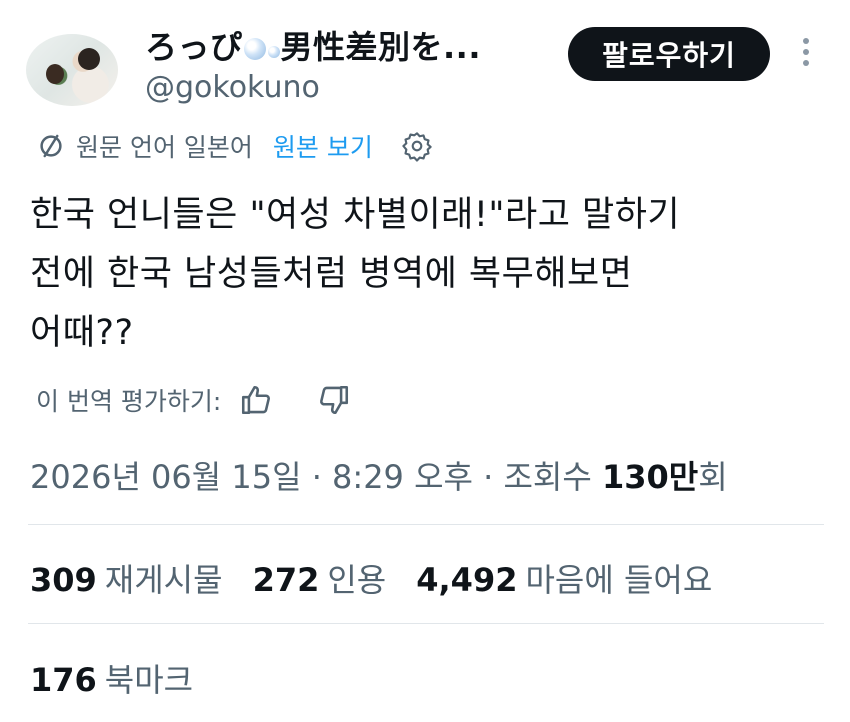 This screenshot has width=850, height=722. I want to click on show-original-link: 원본 보기, so click(323, 146).